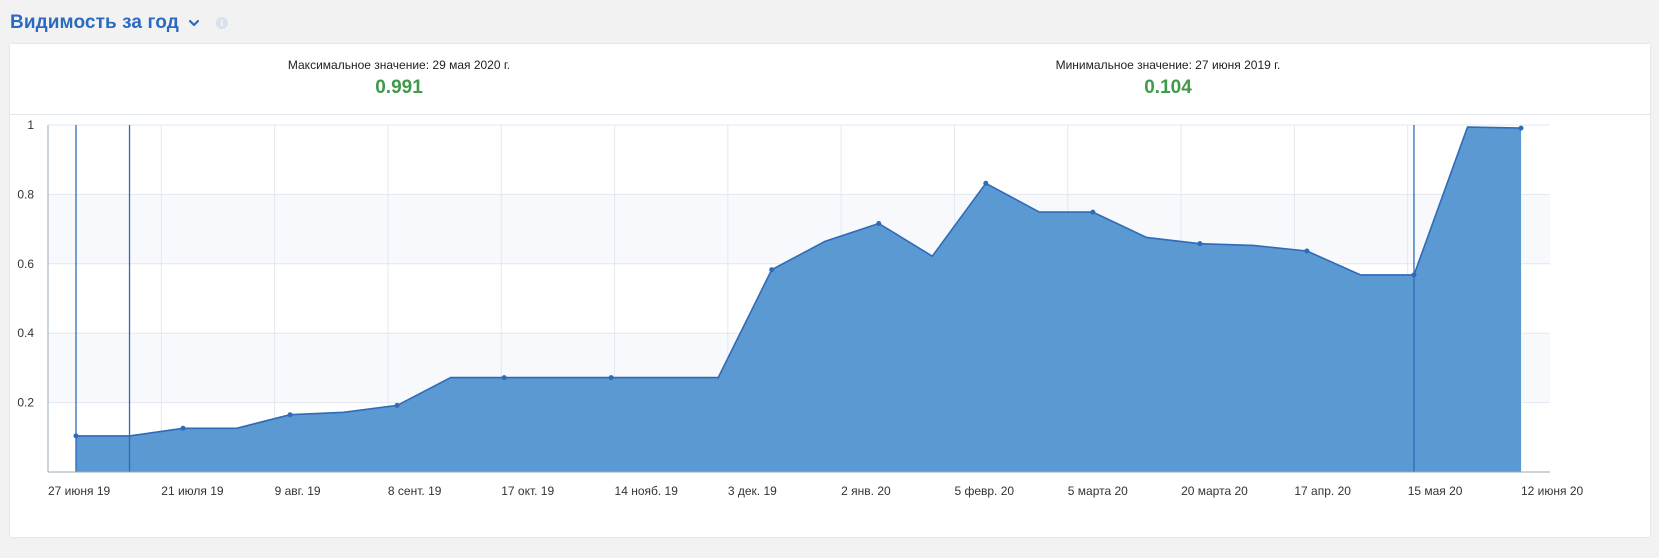 This screenshot has width=1659, height=558. What do you see at coordinates (298, 491) in the screenshot?
I see `x-tick-label: 9 авг. 19` at bounding box center [298, 491].